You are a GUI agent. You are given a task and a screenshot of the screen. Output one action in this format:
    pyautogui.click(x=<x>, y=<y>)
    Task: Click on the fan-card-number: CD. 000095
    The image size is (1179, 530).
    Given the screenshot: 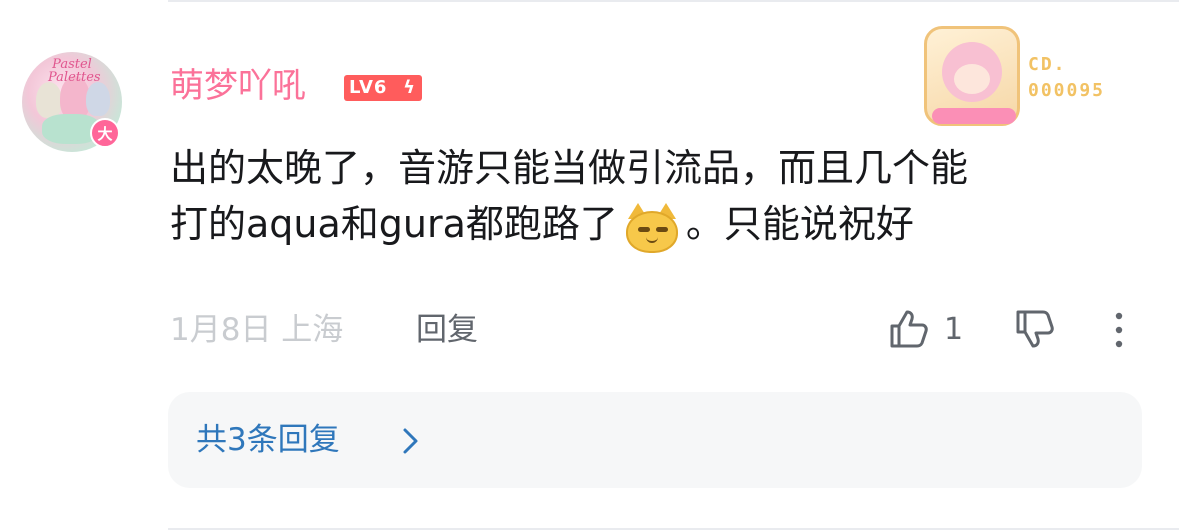 What is the action you would take?
    pyautogui.click(x=1067, y=77)
    